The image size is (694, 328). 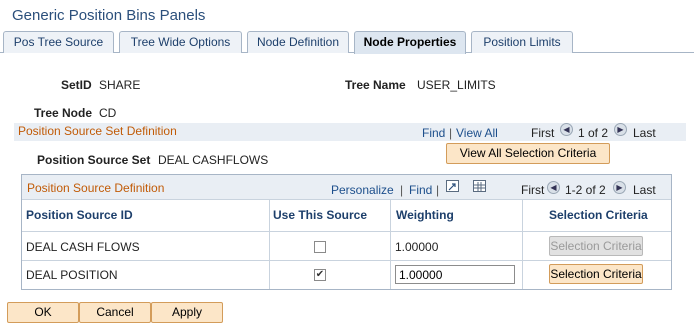 What do you see at coordinates (644, 190) in the screenshot?
I see `grid-last-label: Last` at bounding box center [644, 190].